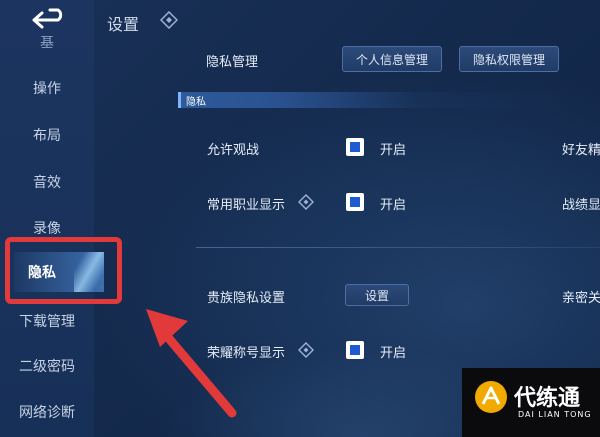  I want to click on sidebar-item-network: 网络诊断, so click(47, 412).